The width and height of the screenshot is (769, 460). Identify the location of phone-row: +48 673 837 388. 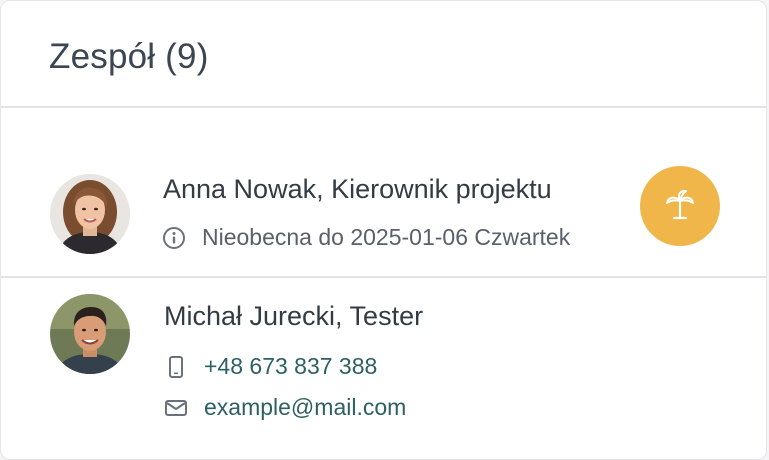
(270, 366).